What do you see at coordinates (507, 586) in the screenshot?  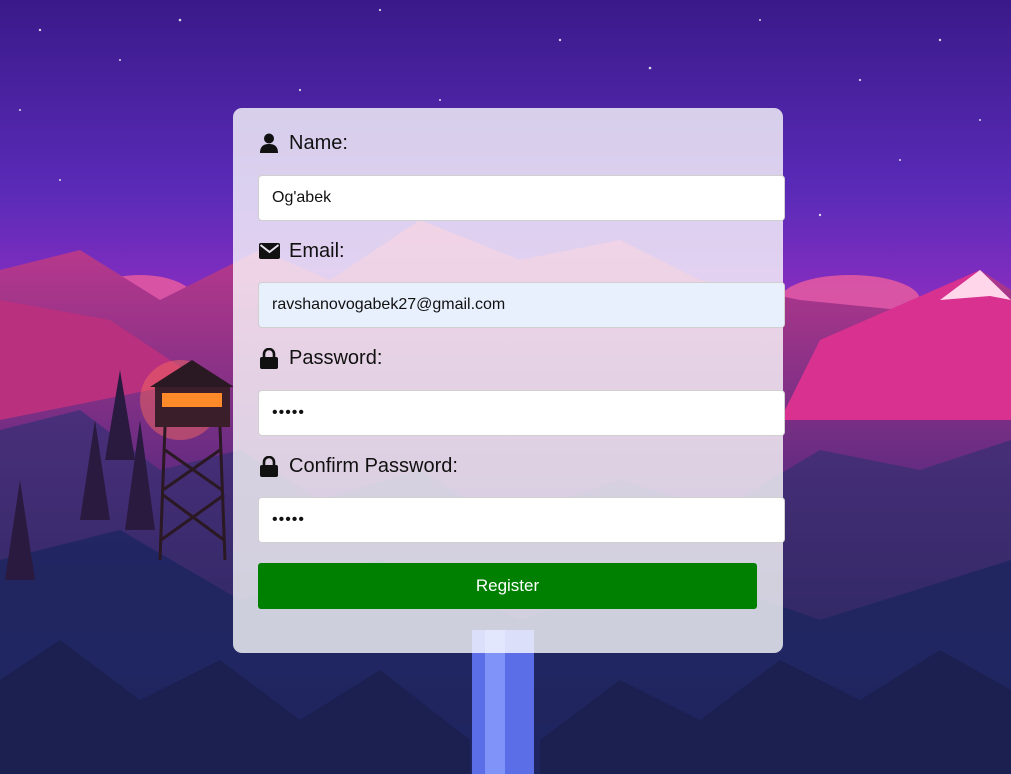 I see `register-button: Register` at bounding box center [507, 586].